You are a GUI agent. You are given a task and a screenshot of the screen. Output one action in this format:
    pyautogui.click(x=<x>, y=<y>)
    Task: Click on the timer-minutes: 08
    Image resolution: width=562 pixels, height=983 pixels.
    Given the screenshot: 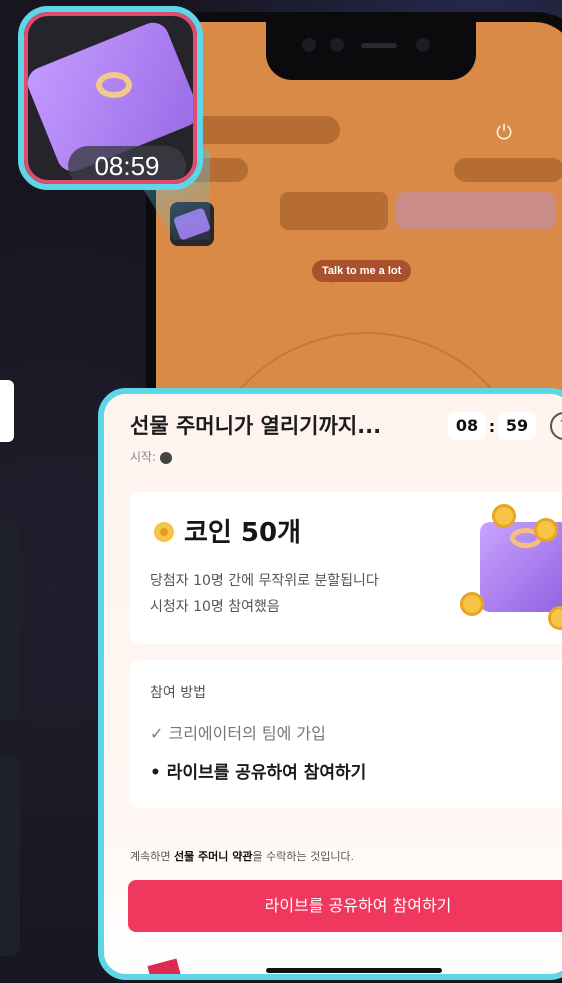 What is the action you would take?
    pyautogui.click(x=467, y=426)
    